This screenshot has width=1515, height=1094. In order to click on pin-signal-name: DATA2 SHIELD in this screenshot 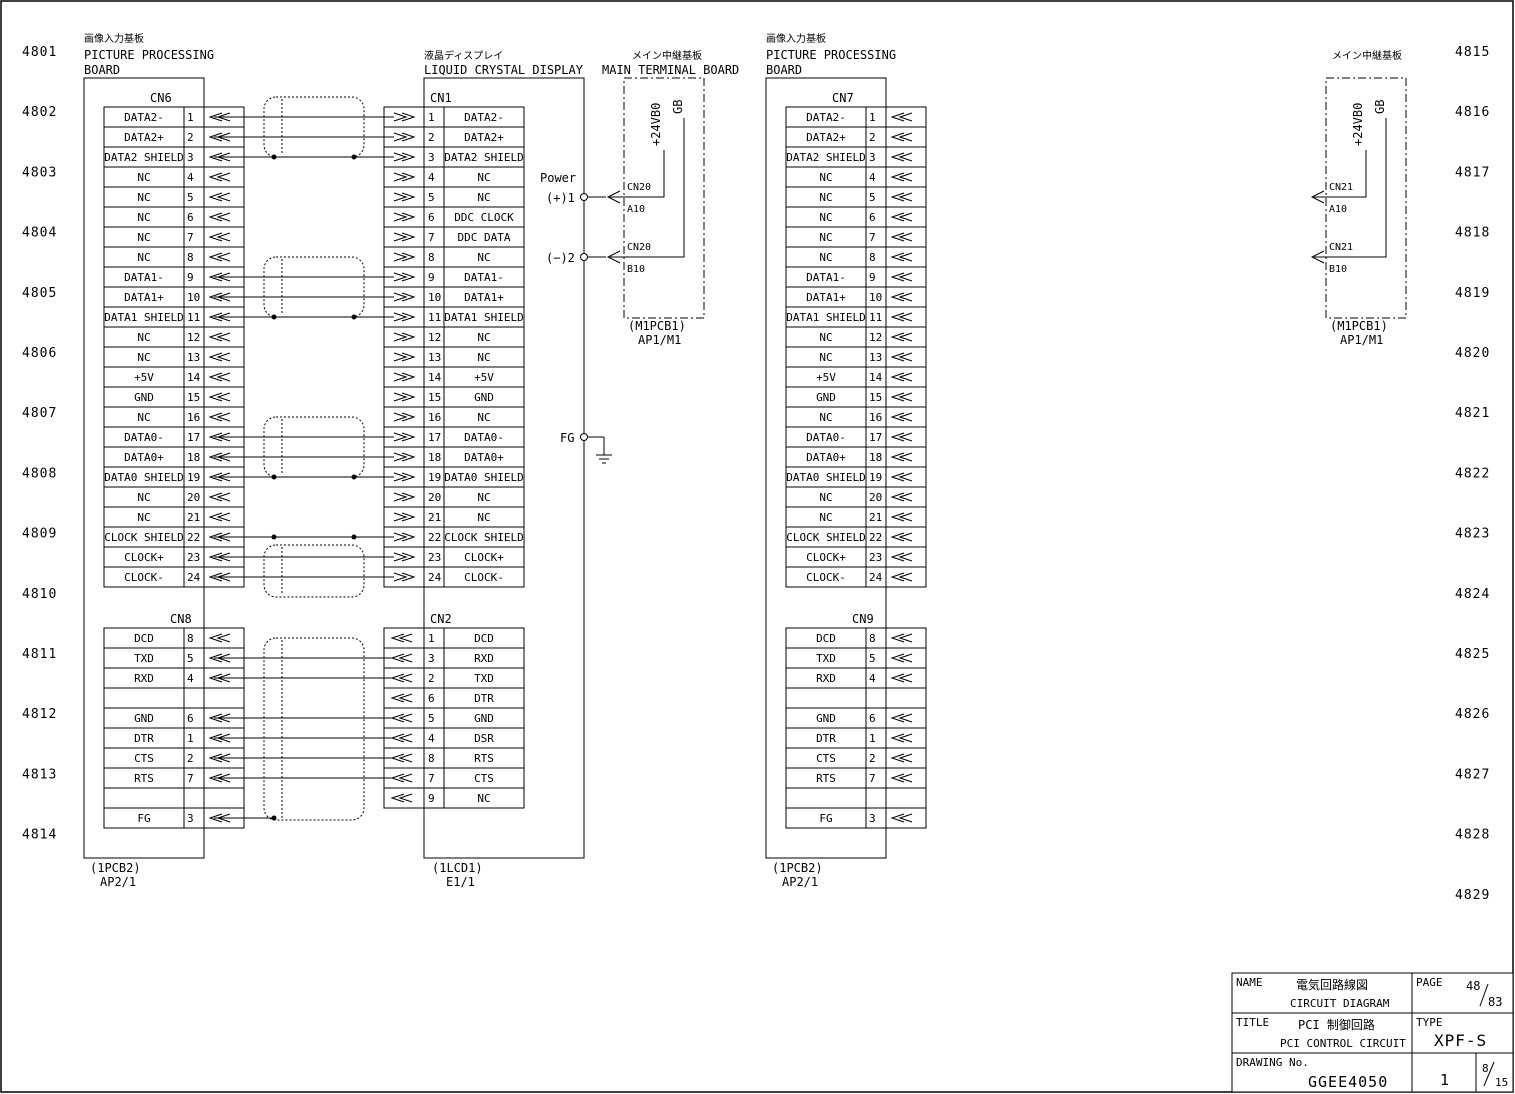, I will do `click(483, 157)`.